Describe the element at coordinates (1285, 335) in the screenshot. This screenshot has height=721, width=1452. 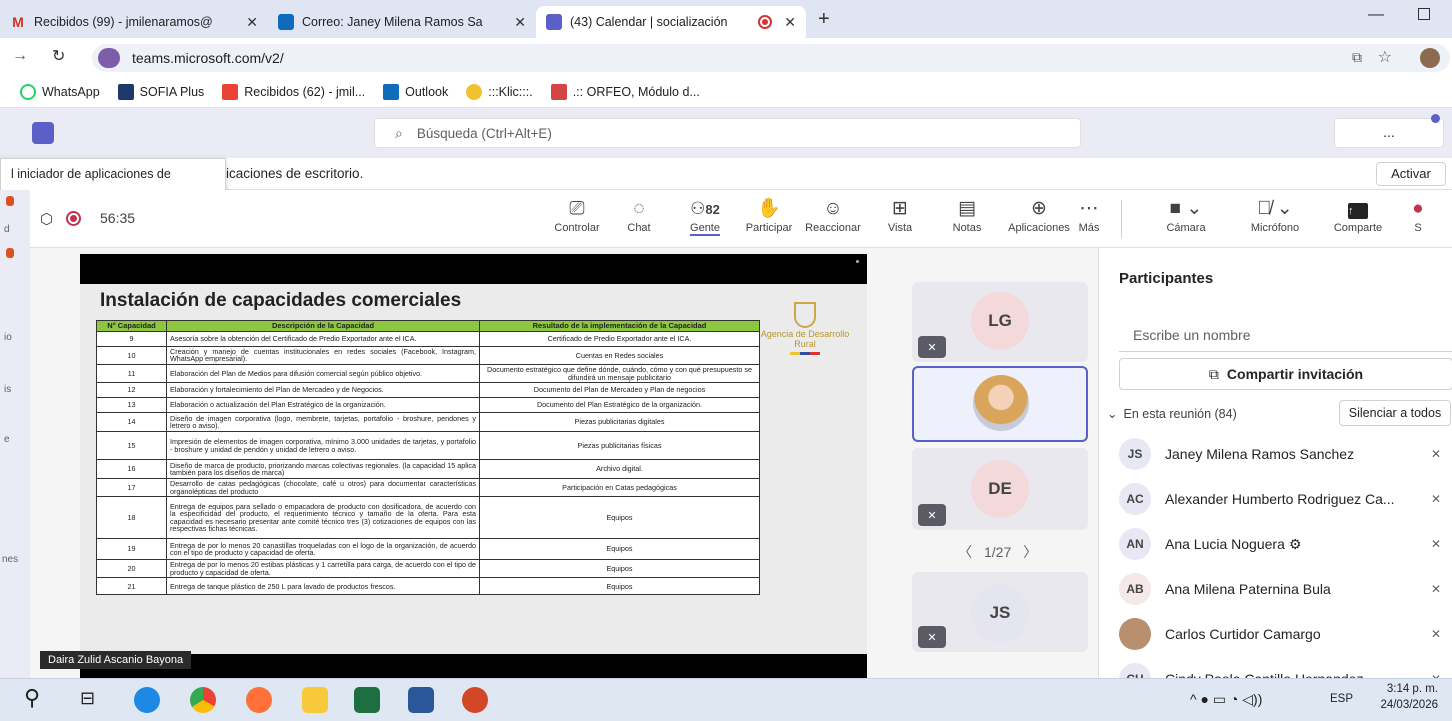
I see `participant-search-input: Escribe un nombre` at that location.